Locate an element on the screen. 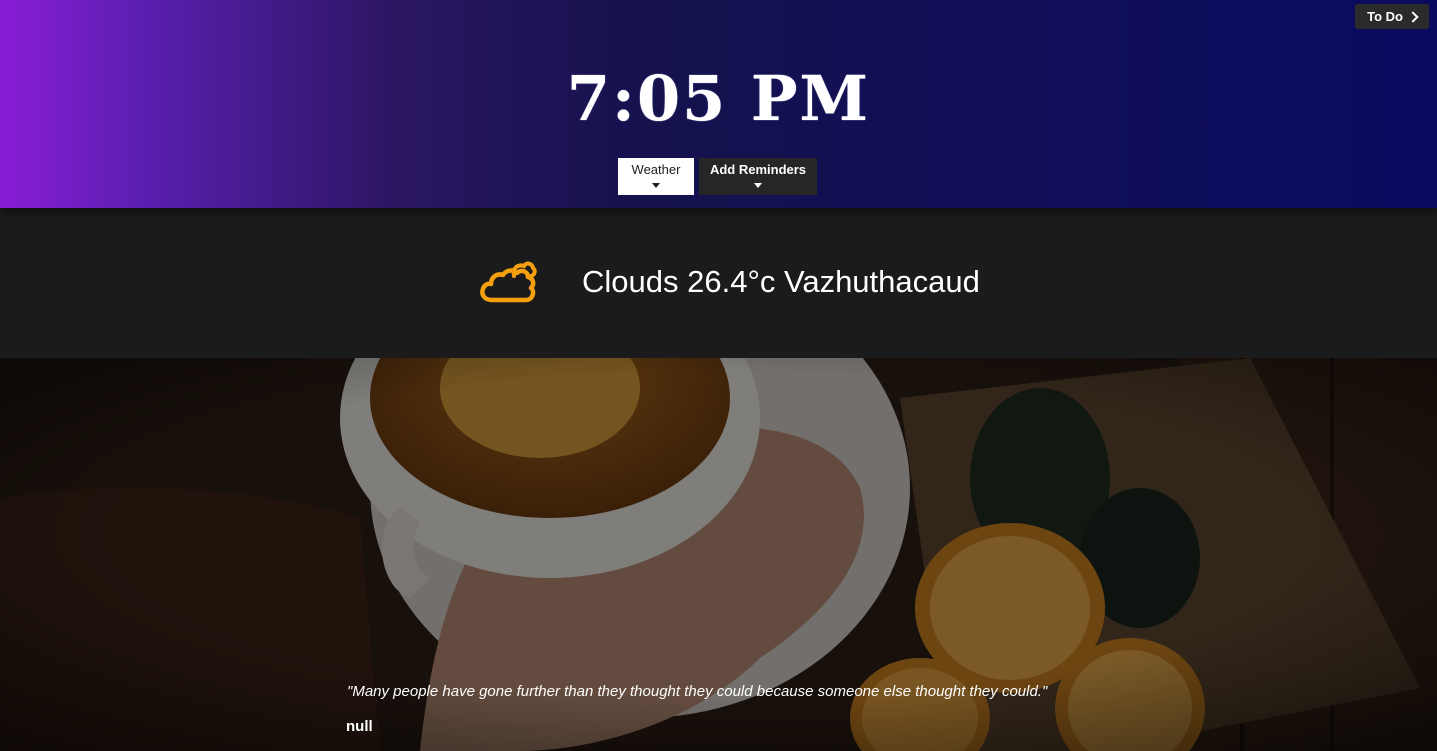 The image size is (1437, 751). weather-summary: Clouds 26.4°c Vazhuthacaud is located at coordinates (781, 281).